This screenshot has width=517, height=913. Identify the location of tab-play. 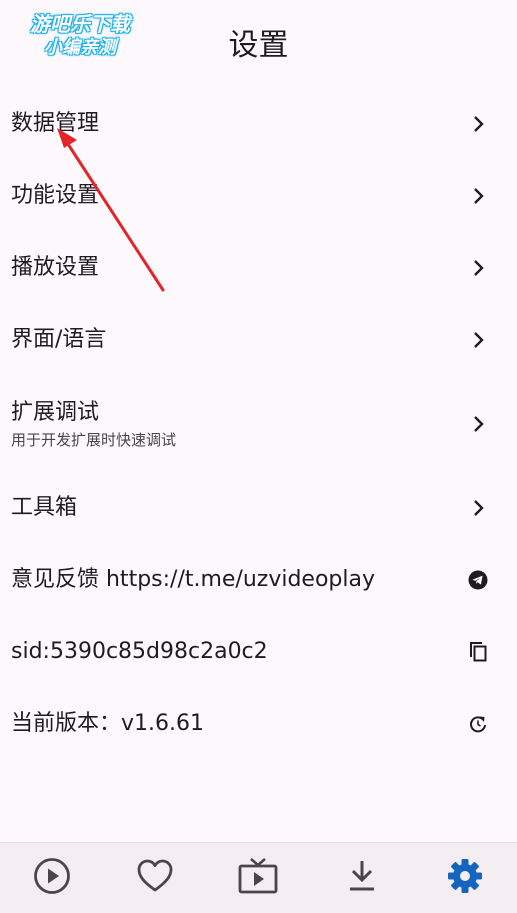
(52, 878).